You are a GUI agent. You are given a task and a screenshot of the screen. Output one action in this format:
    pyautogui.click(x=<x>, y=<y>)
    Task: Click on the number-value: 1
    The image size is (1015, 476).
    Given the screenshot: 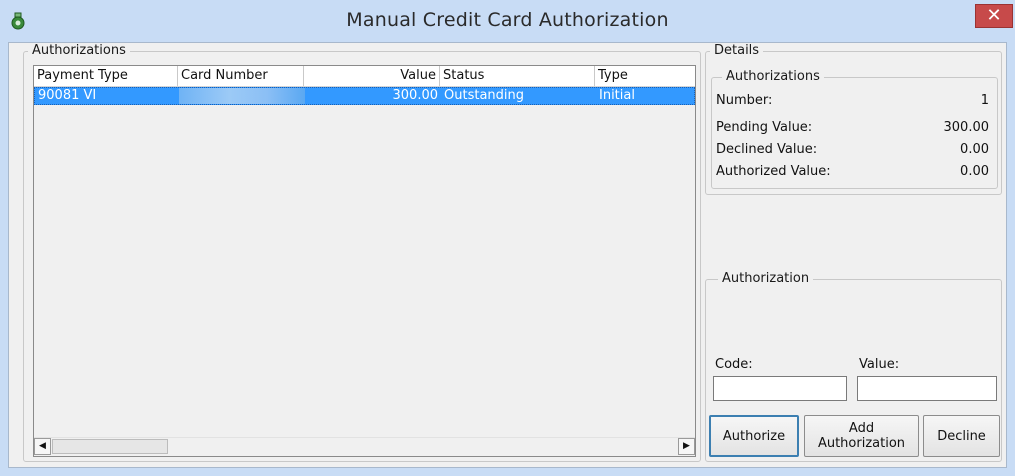 What is the action you would take?
    pyautogui.click(x=984, y=100)
    